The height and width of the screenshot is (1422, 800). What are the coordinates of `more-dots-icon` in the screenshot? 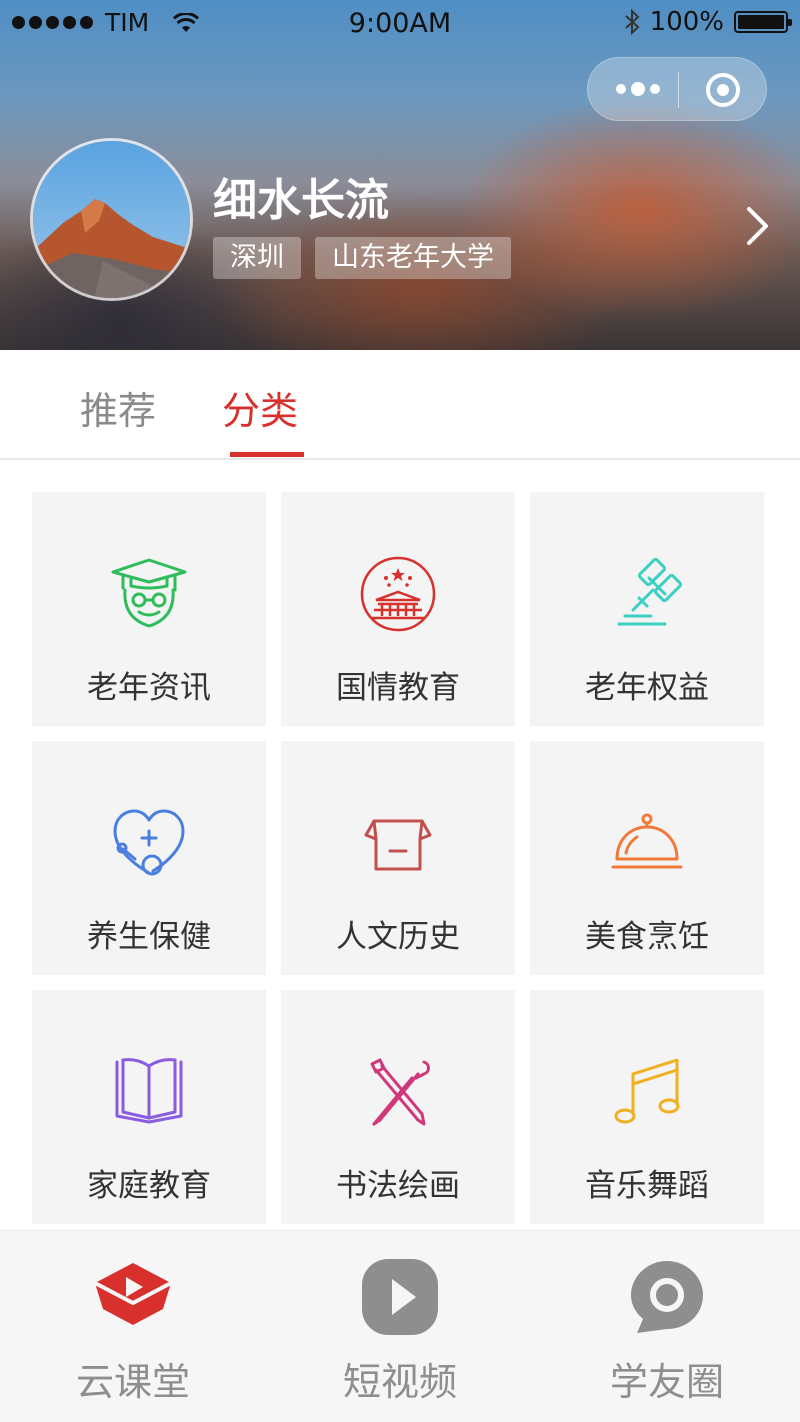 It's located at (638, 89).